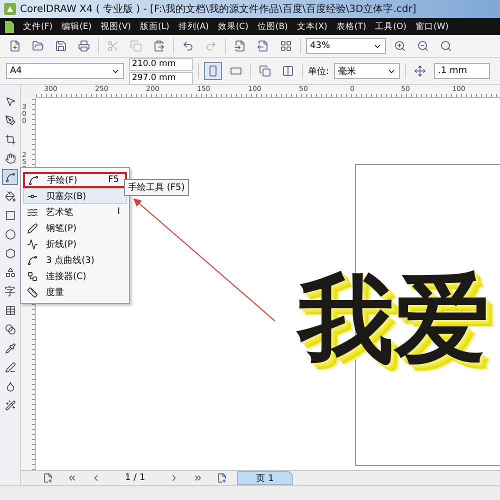 The height and width of the screenshot is (500, 500). Describe the element at coordinates (67, 196) in the screenshot. I see `menu-item-label: 贝塞尔(B)` at that location.